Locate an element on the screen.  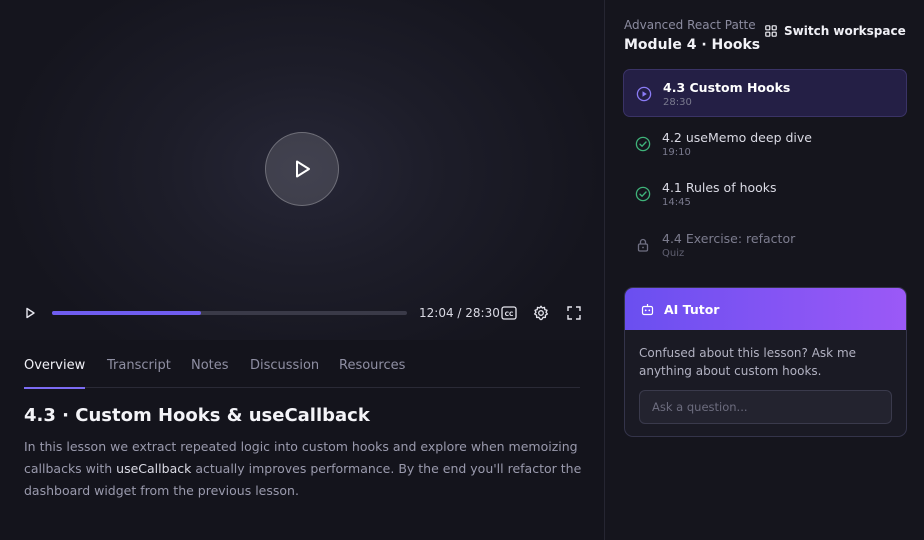
lesson-name: 4.2 useMemo deep dive is located at coordinates (737, 137).